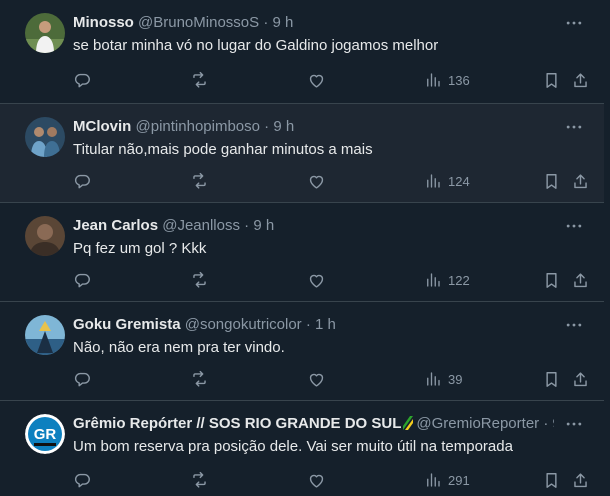 Image resolution: width=610 pixels, height=496 pixels. What do you see at coordinates (447, 480) in the screenshot?
I see `views-button: 291` at bounding box center [447, 480].